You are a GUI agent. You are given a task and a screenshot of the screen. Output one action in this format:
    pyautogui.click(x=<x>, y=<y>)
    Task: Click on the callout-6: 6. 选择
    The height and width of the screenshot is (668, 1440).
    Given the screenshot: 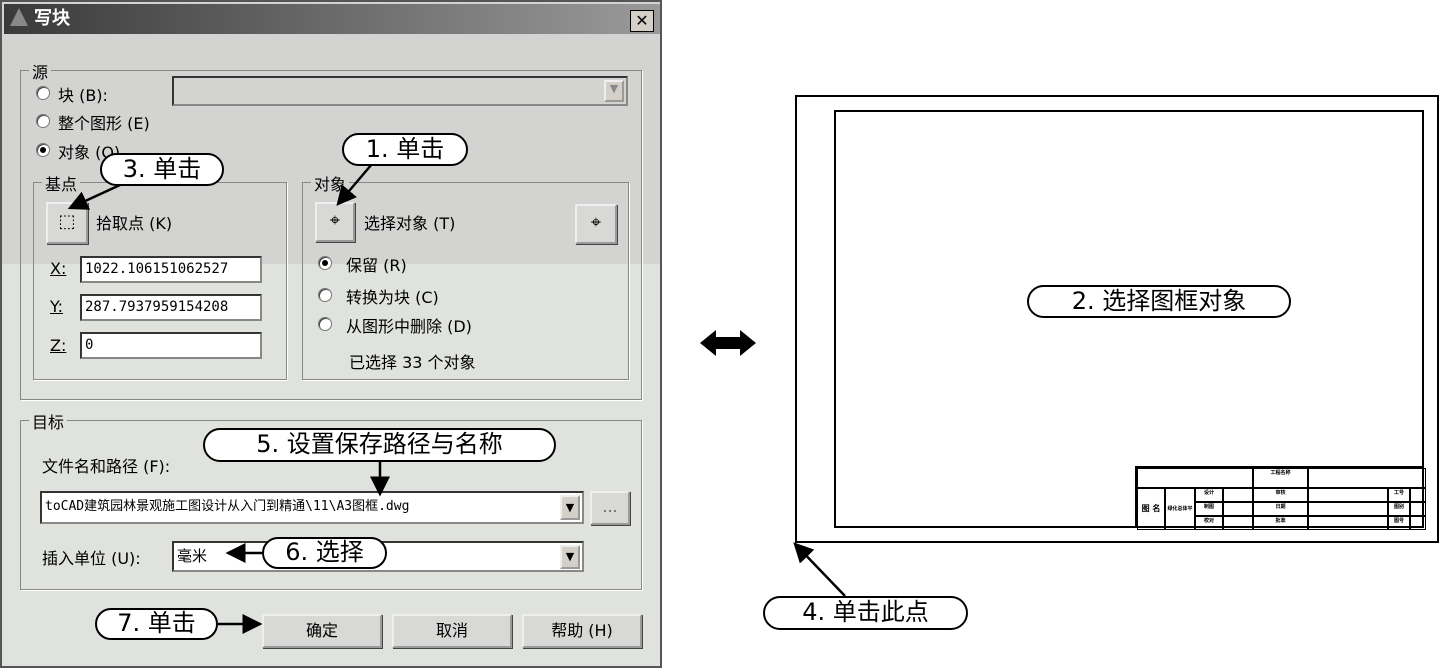 What is the action you would take?
    pyautogui.click(x=324, y=553)
    